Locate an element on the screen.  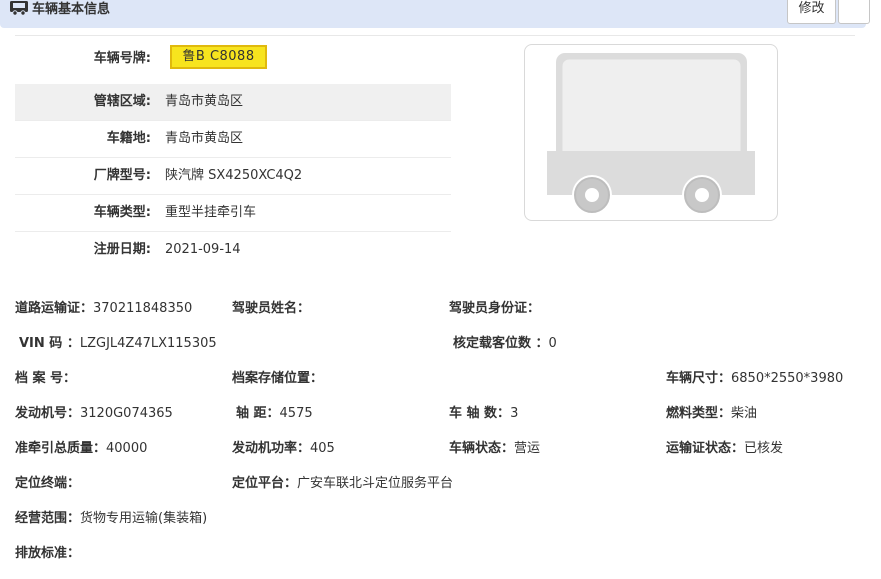
field-size: 车辆尺寸：6850*2550*3980 is located at coordinates (754, 376).